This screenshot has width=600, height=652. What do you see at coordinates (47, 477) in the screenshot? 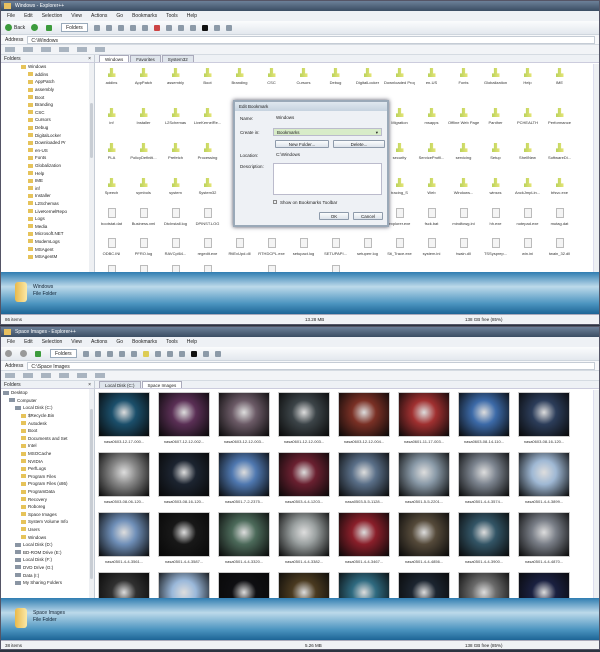
I see `tree-node: Program Files` at bounding box center [47, 477].